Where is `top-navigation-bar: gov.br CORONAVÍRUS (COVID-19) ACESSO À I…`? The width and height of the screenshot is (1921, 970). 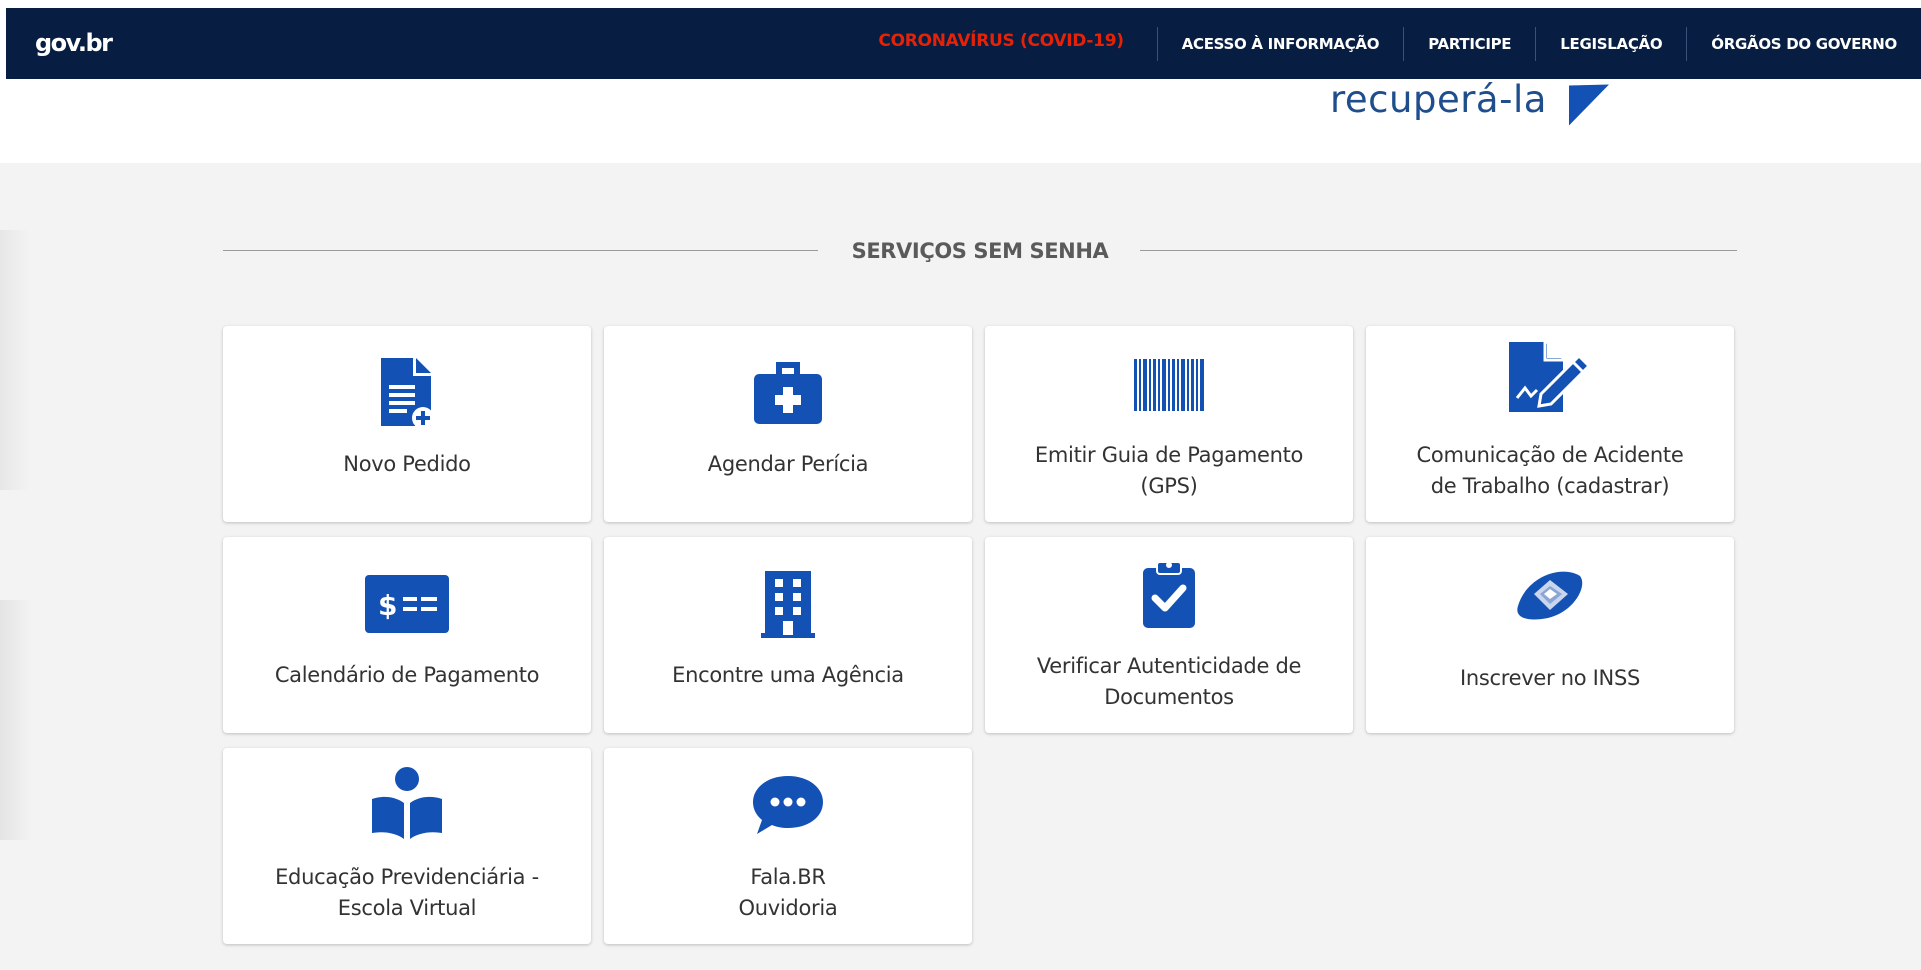
top-navigation-bar: gov.br CORONAVÍRUS (COVID-19) ACESSO À I… is located at coordinates (963, 43).